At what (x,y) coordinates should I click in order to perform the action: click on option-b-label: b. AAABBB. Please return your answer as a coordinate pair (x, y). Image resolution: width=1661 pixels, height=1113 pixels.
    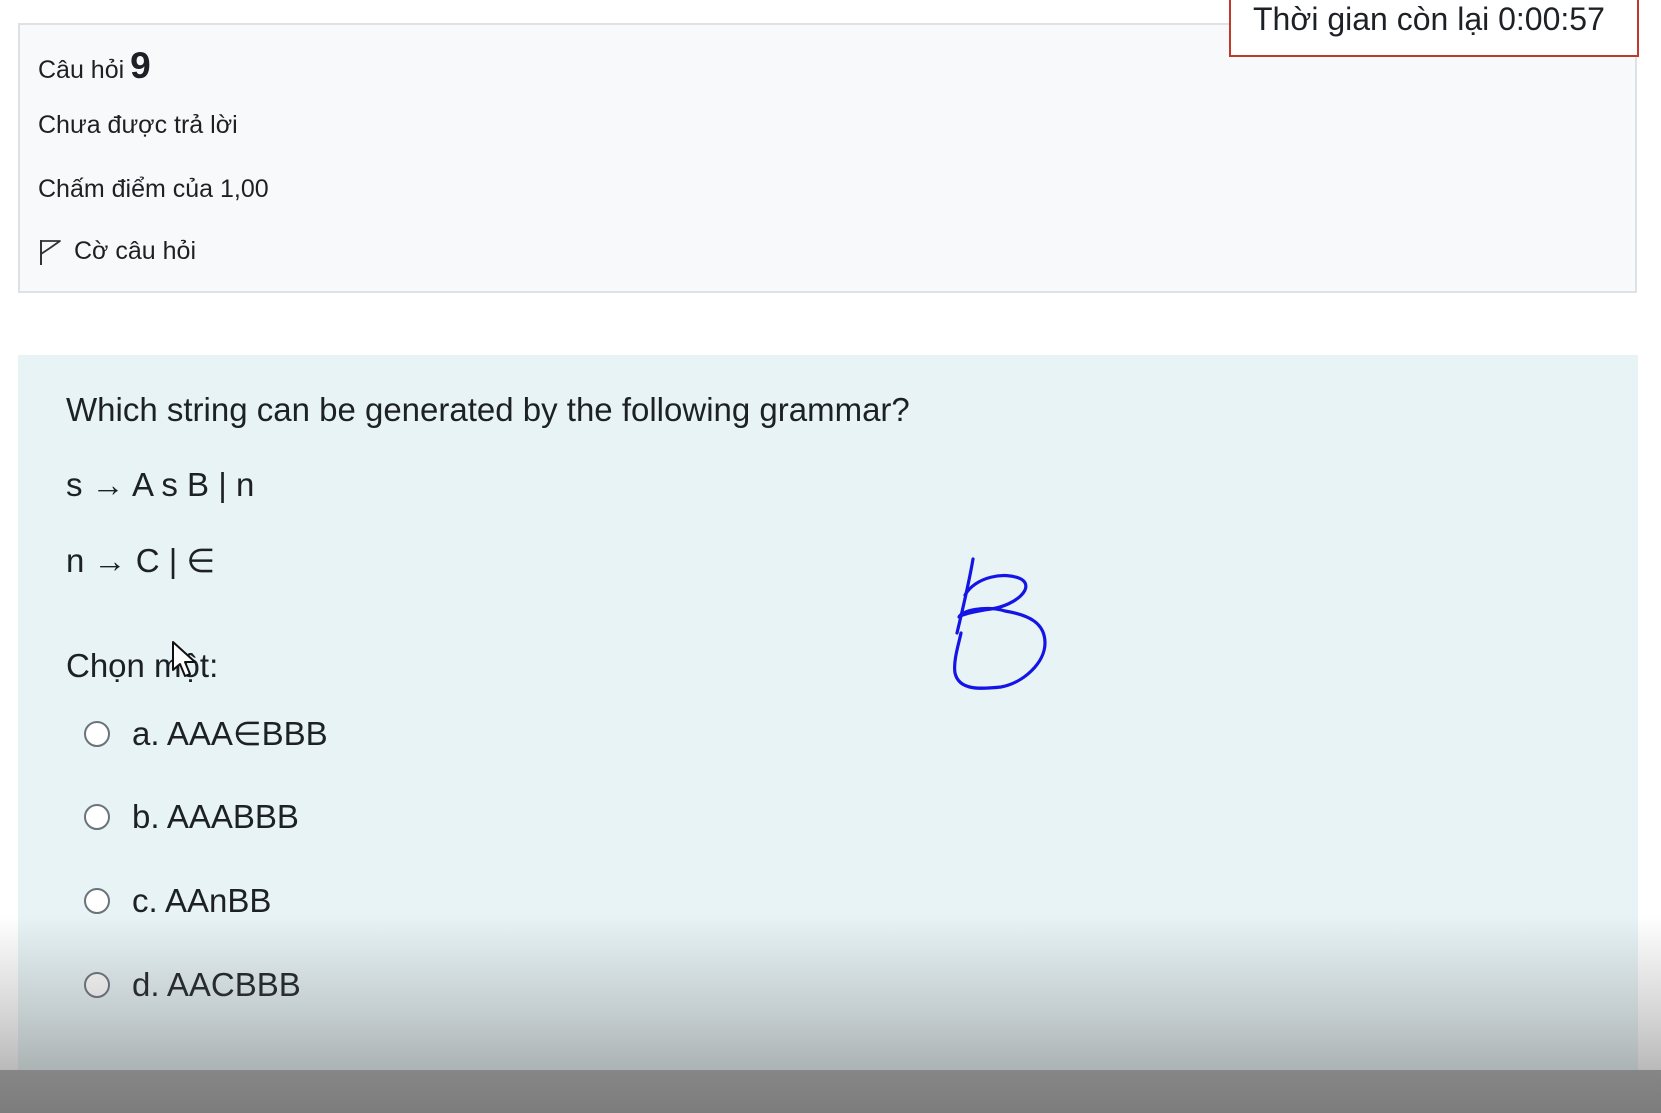
    Looking at the image, I should click on (215, 816).